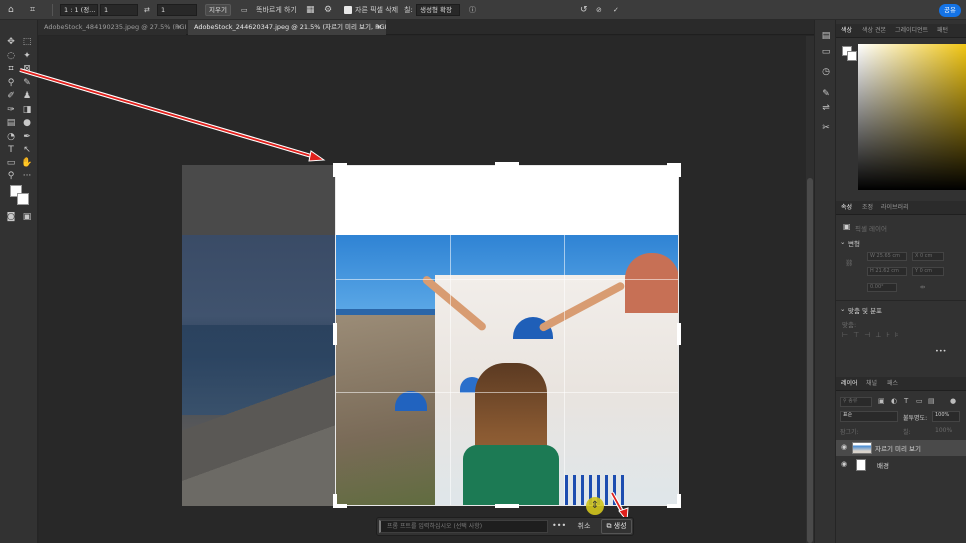 The image size is (966, 543). I want to click on panel-icon-strip: ▤ ▭ ◷ ✎ ⇌ ✂, so click(825, 281).